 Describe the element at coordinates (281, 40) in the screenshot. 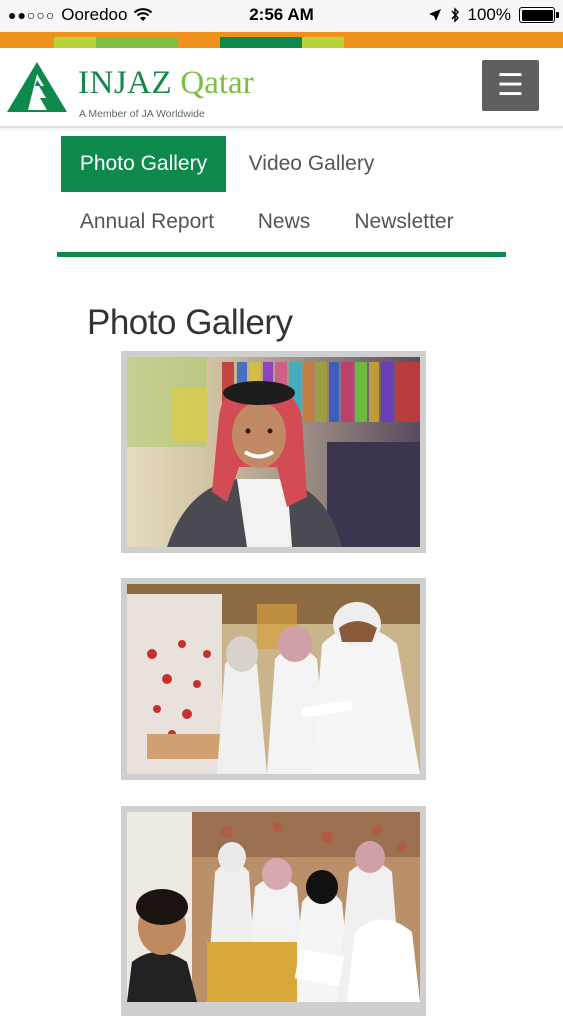

I see `brand-stripe` at that location.